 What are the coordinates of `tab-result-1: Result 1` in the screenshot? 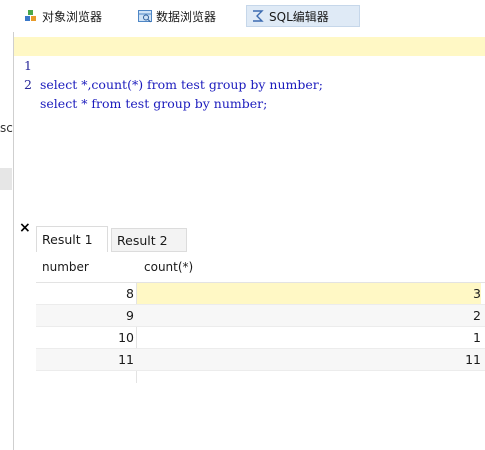 It's located at (72, 239).